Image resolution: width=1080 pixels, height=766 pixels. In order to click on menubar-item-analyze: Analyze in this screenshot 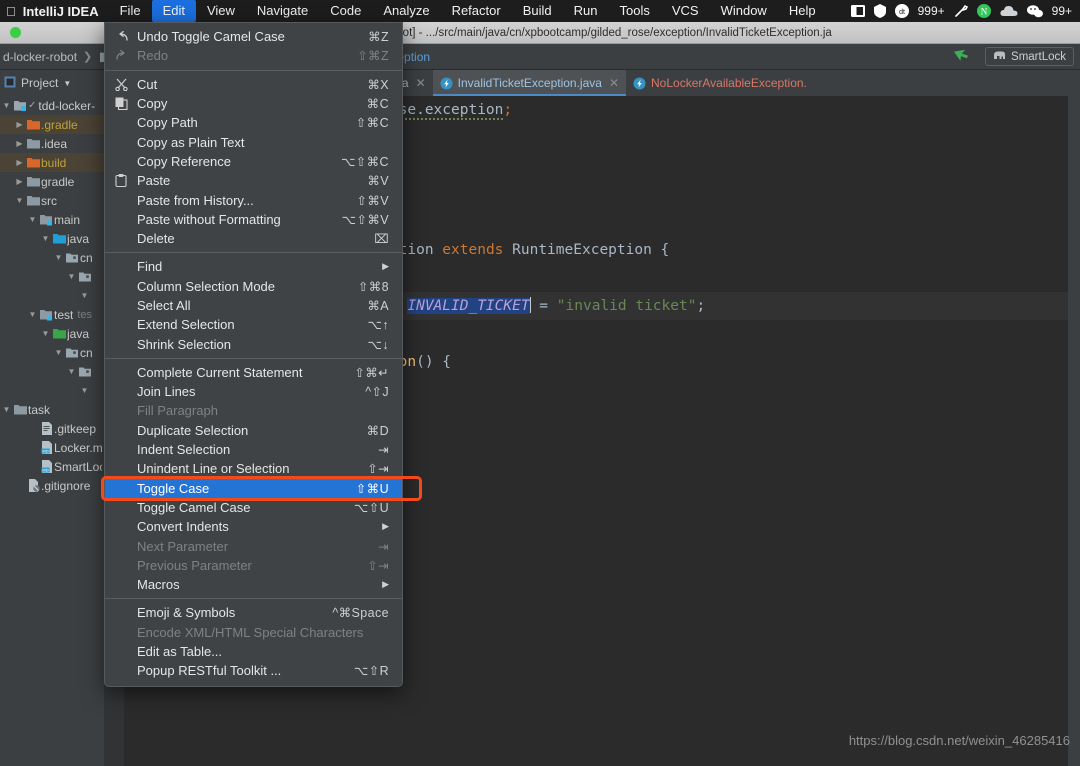, I will do `click(406, 11)`.